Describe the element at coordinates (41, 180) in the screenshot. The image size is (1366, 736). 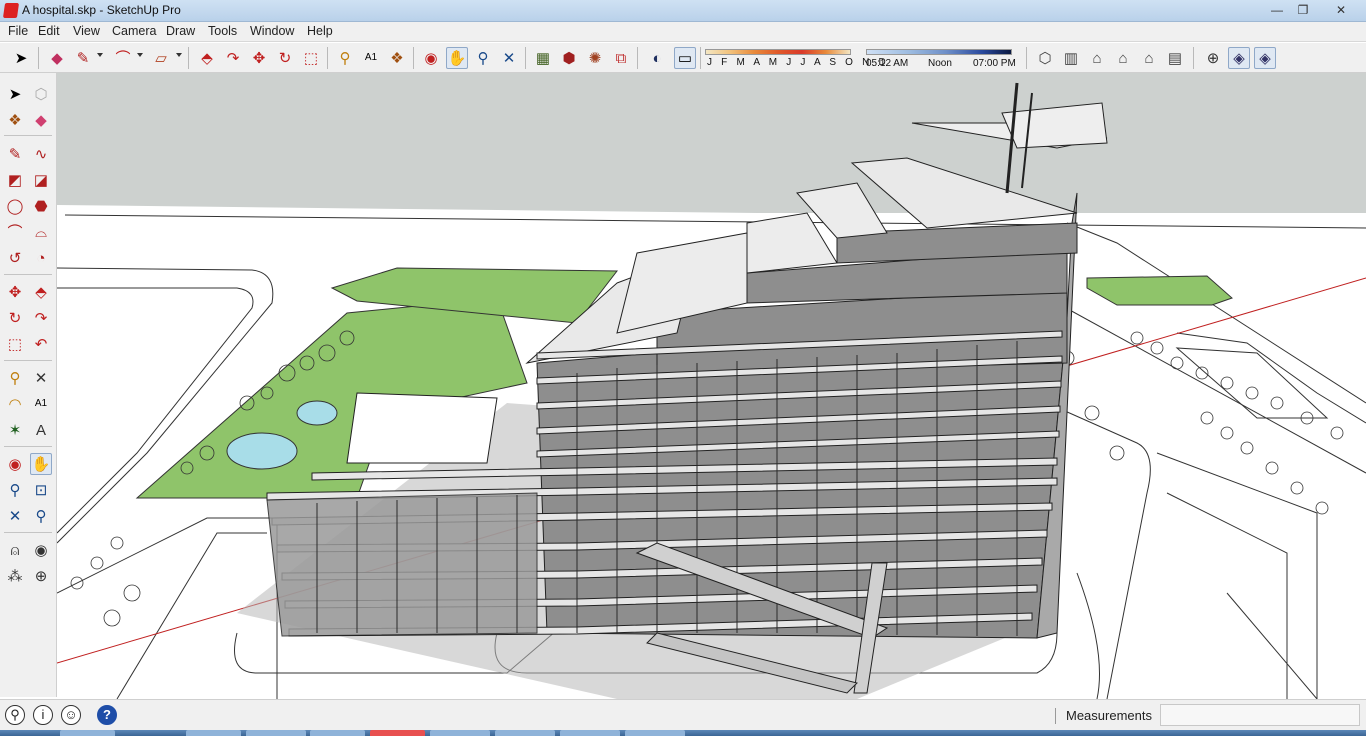
I see `rotated-rectangle-icon: ◪` at that location.